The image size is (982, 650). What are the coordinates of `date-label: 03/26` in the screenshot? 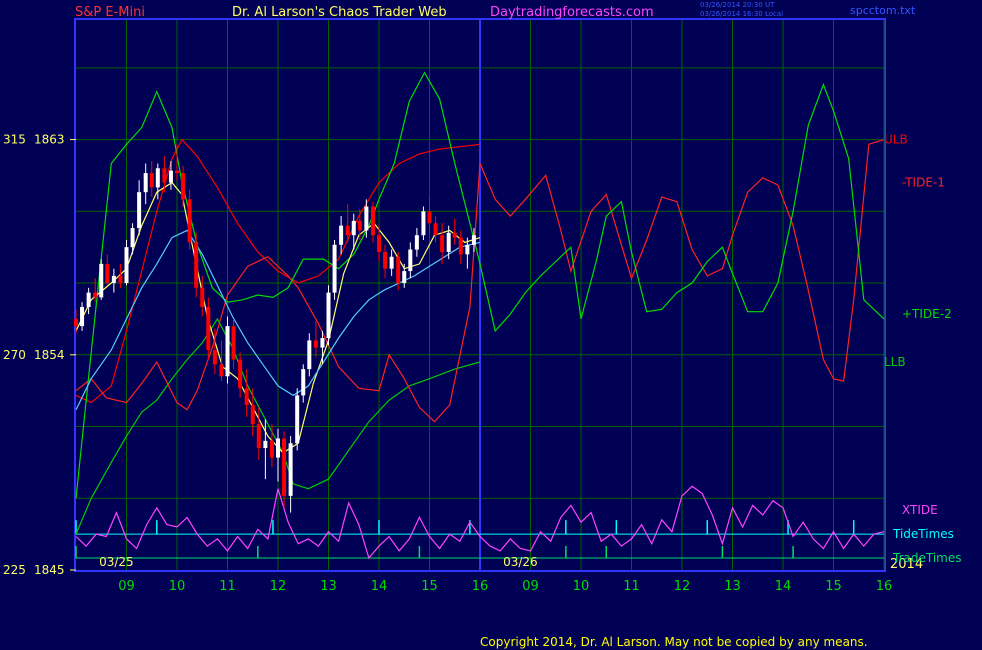 It's located at (520, 562).